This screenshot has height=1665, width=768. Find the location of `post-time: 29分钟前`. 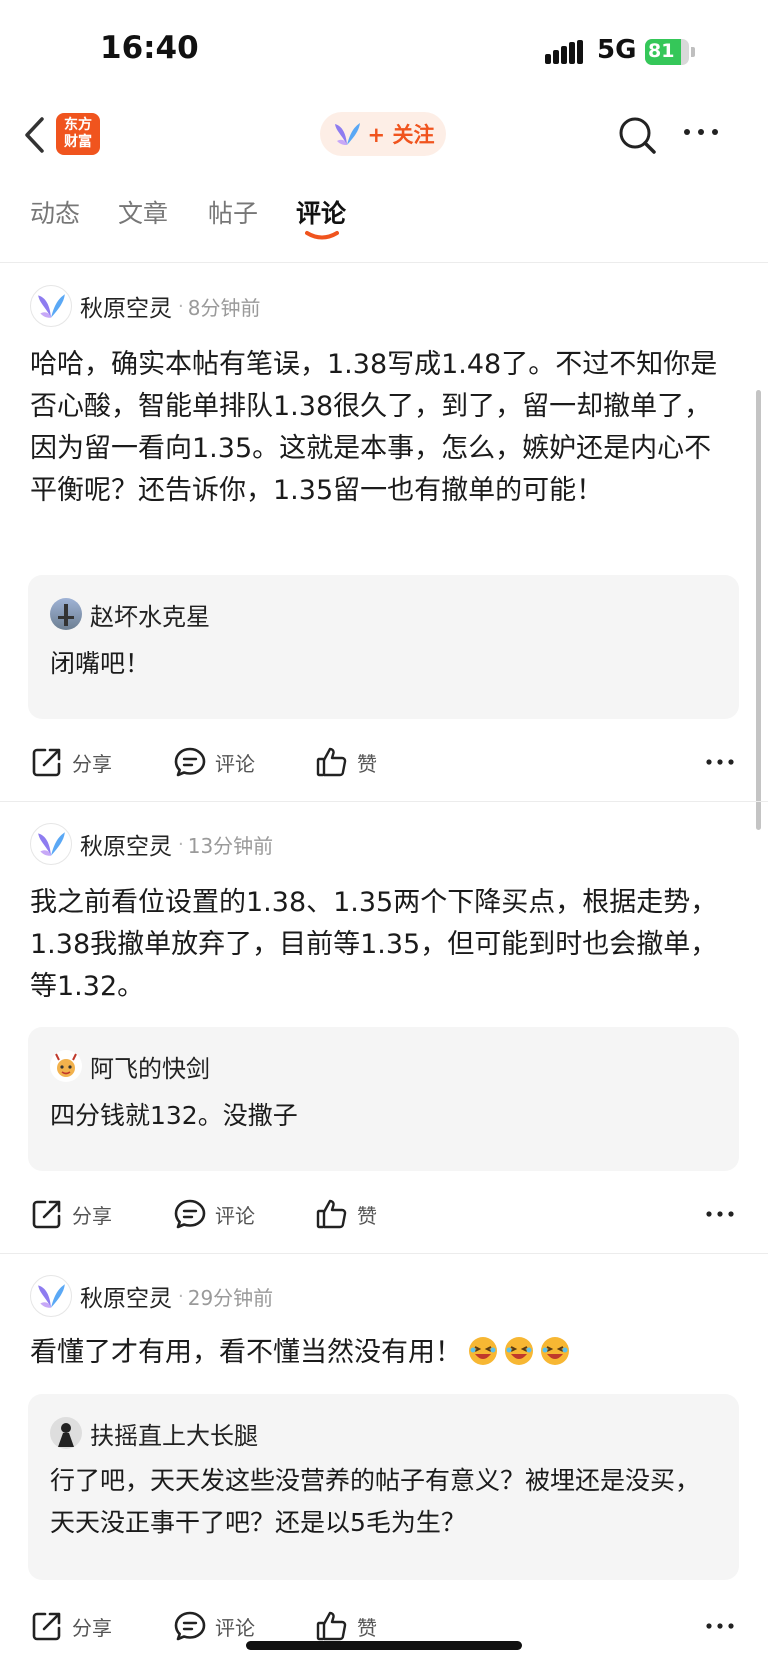

post-time: 29分钟前 is located at coordinates (230, 1297).